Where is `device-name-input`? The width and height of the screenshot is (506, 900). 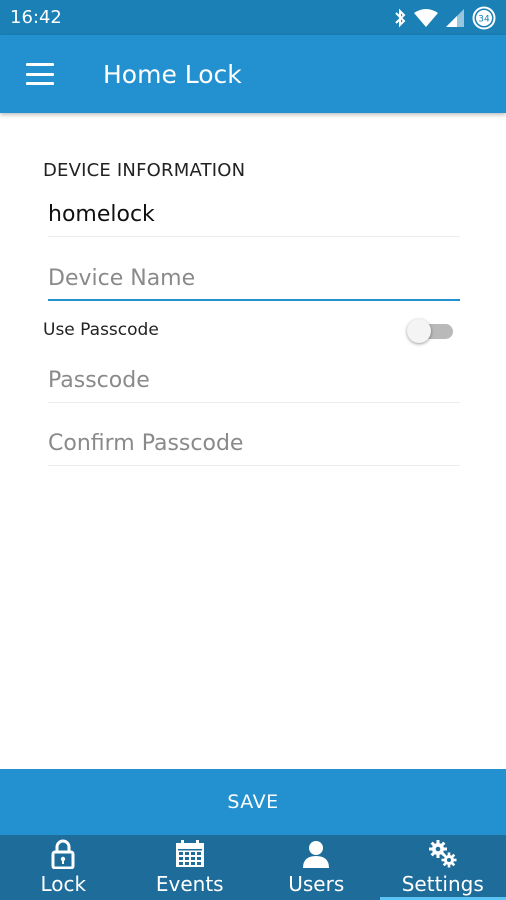 device-name-input is located at coordinates (254, 279).